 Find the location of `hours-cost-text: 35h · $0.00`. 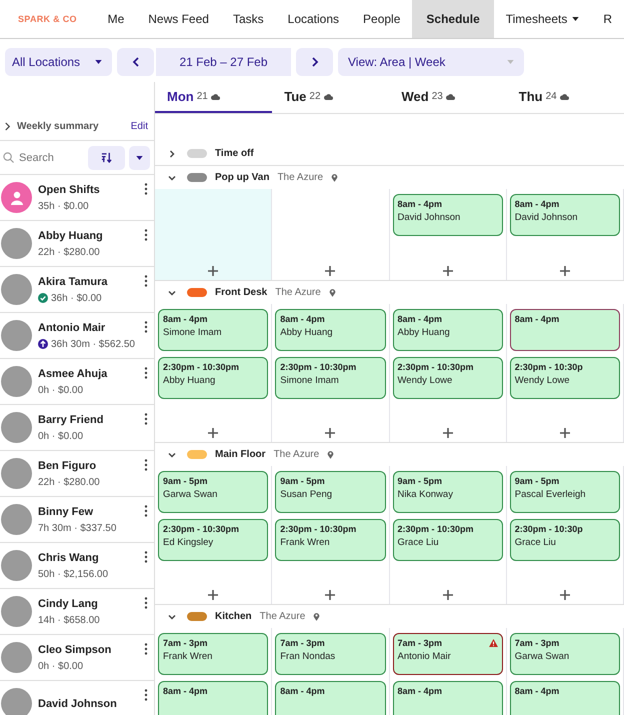

hours-cost-text: 35h · $0.00 is located at coordinates (63, 206).